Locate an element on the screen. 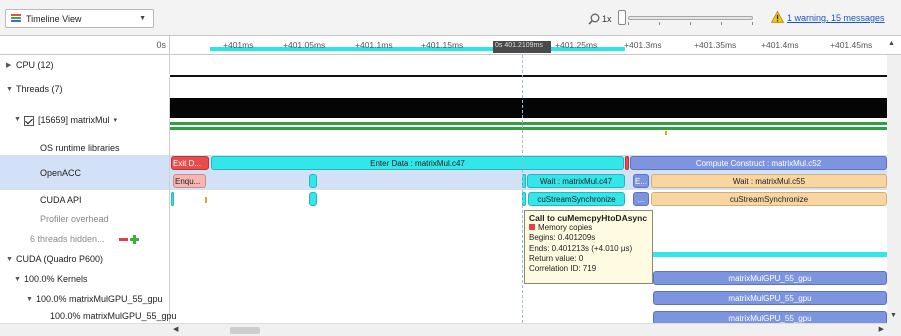 The image size is (901, 336). profiler-label: Profiler overhead is located at coordinates (74, 219).